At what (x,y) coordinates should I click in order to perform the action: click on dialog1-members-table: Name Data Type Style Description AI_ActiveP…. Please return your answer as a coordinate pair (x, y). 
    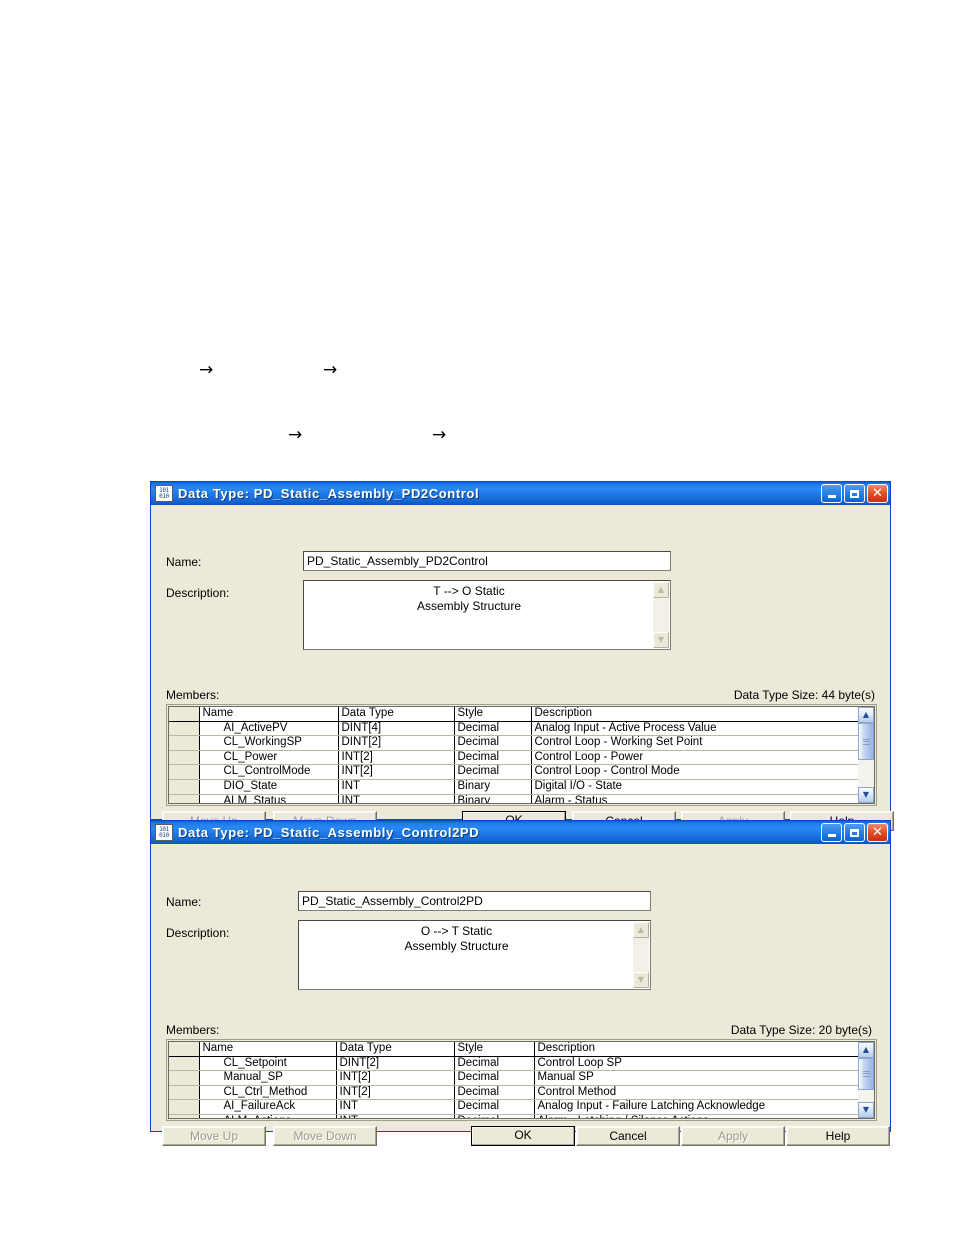
    Looking at the image, I should click on (513, 755).